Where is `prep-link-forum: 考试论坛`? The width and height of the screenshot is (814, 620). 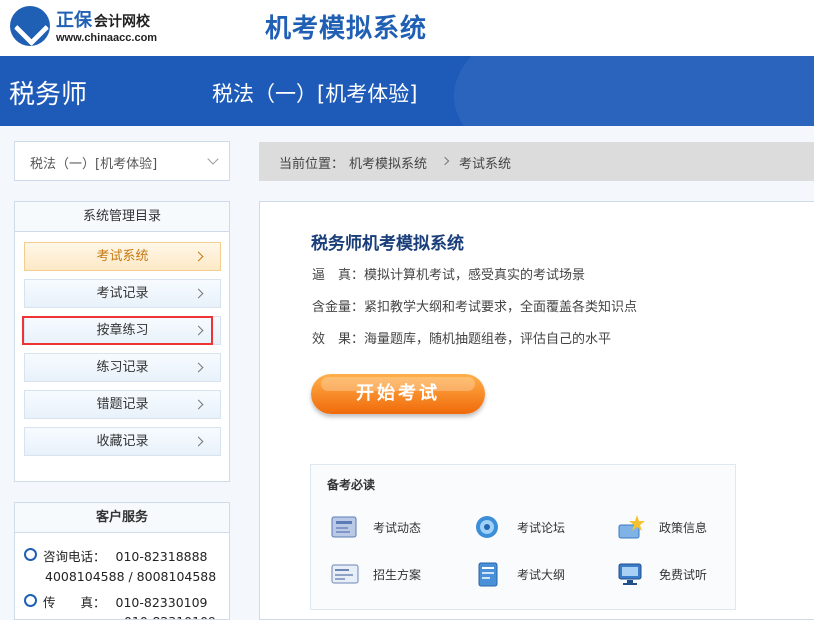 prep-link-forum: 考试论坛 is located at coordinates (533, 527).